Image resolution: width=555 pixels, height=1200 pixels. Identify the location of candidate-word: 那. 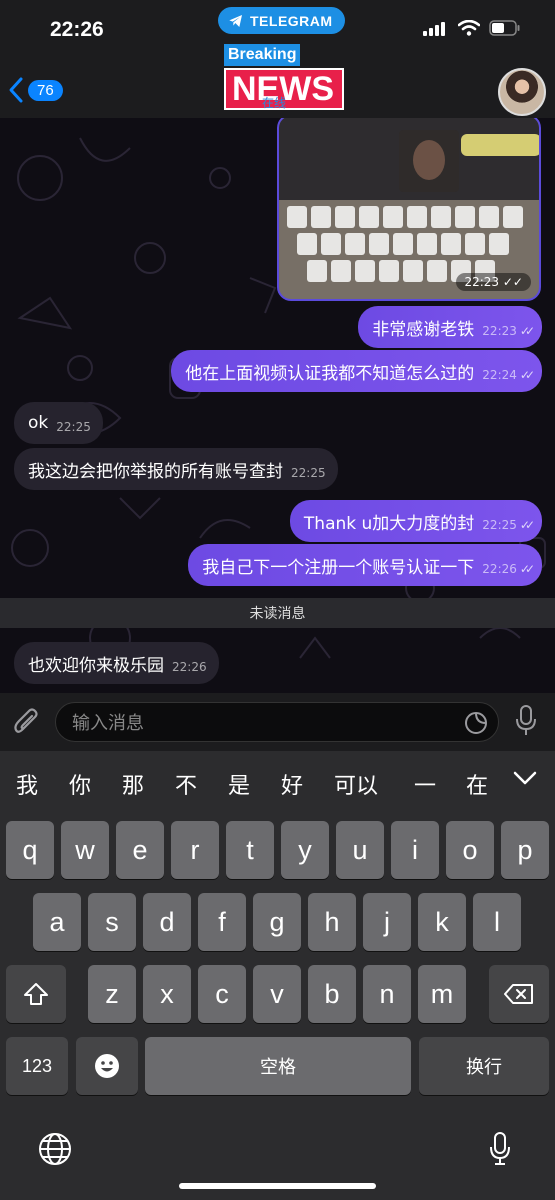
(133, 784).